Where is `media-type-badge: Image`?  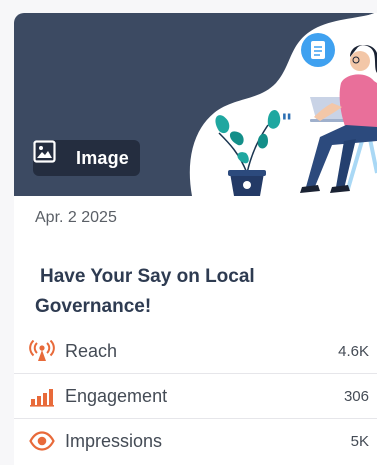 media-type-badge: Image is located at coordinates (86, 158).